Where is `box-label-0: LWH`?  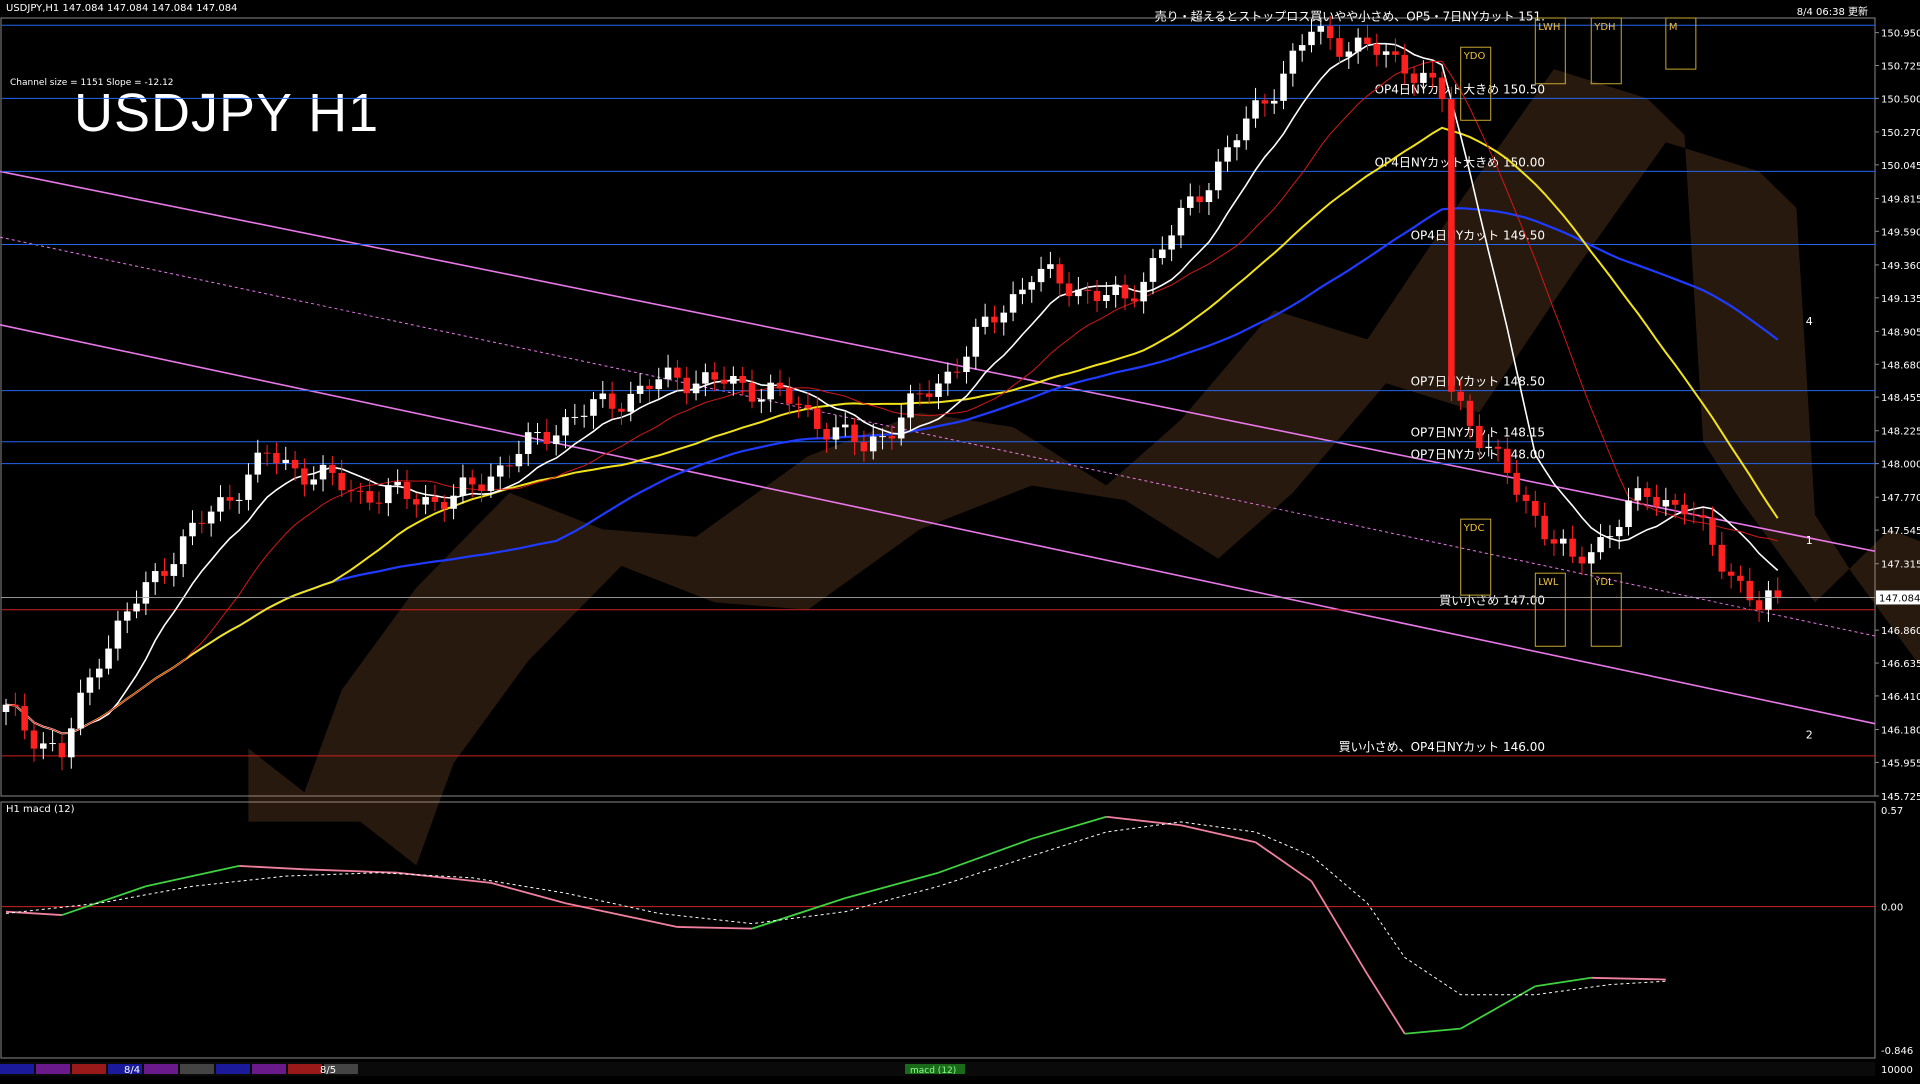
box-label-0: LWH is located at coordinates (1549, 27).